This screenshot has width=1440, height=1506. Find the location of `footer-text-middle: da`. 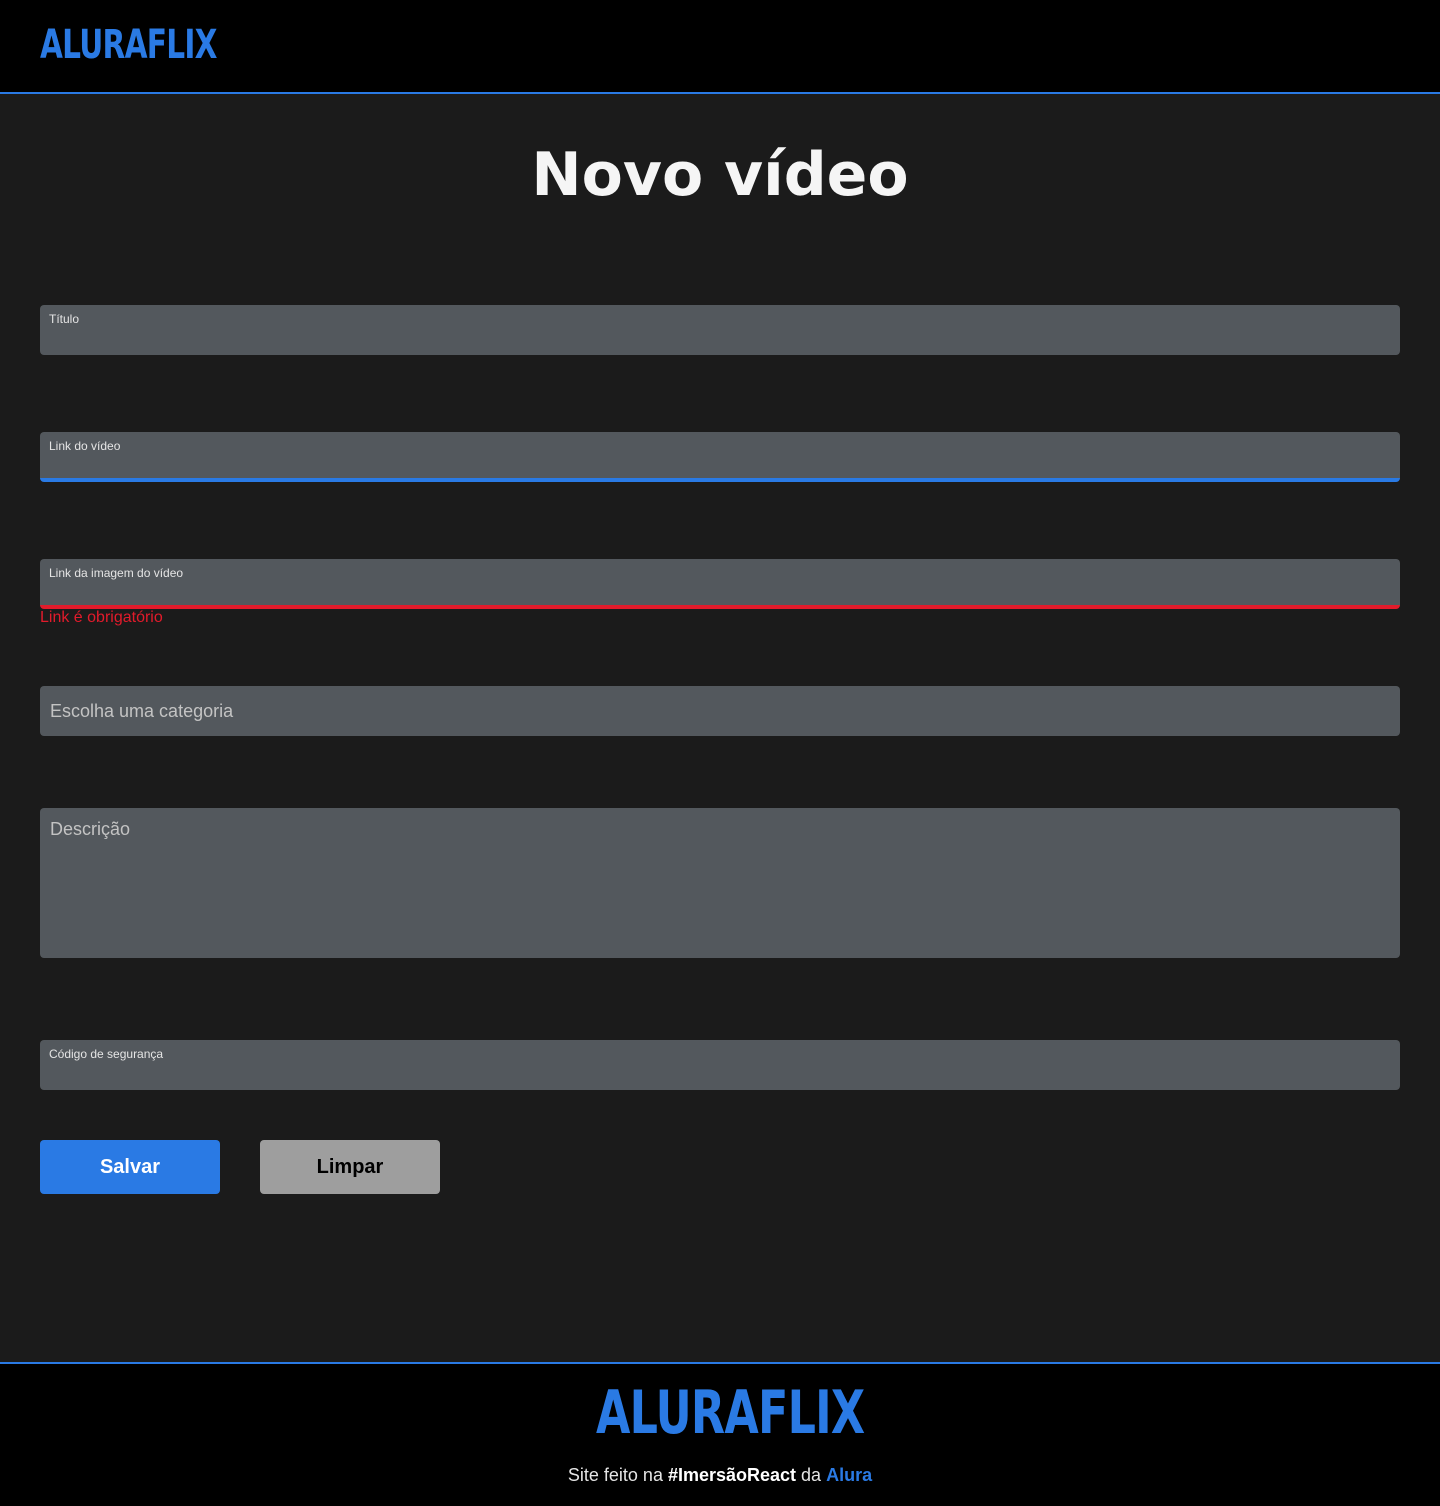

footer-text-middle: da is located at coordinates (811, 1475).